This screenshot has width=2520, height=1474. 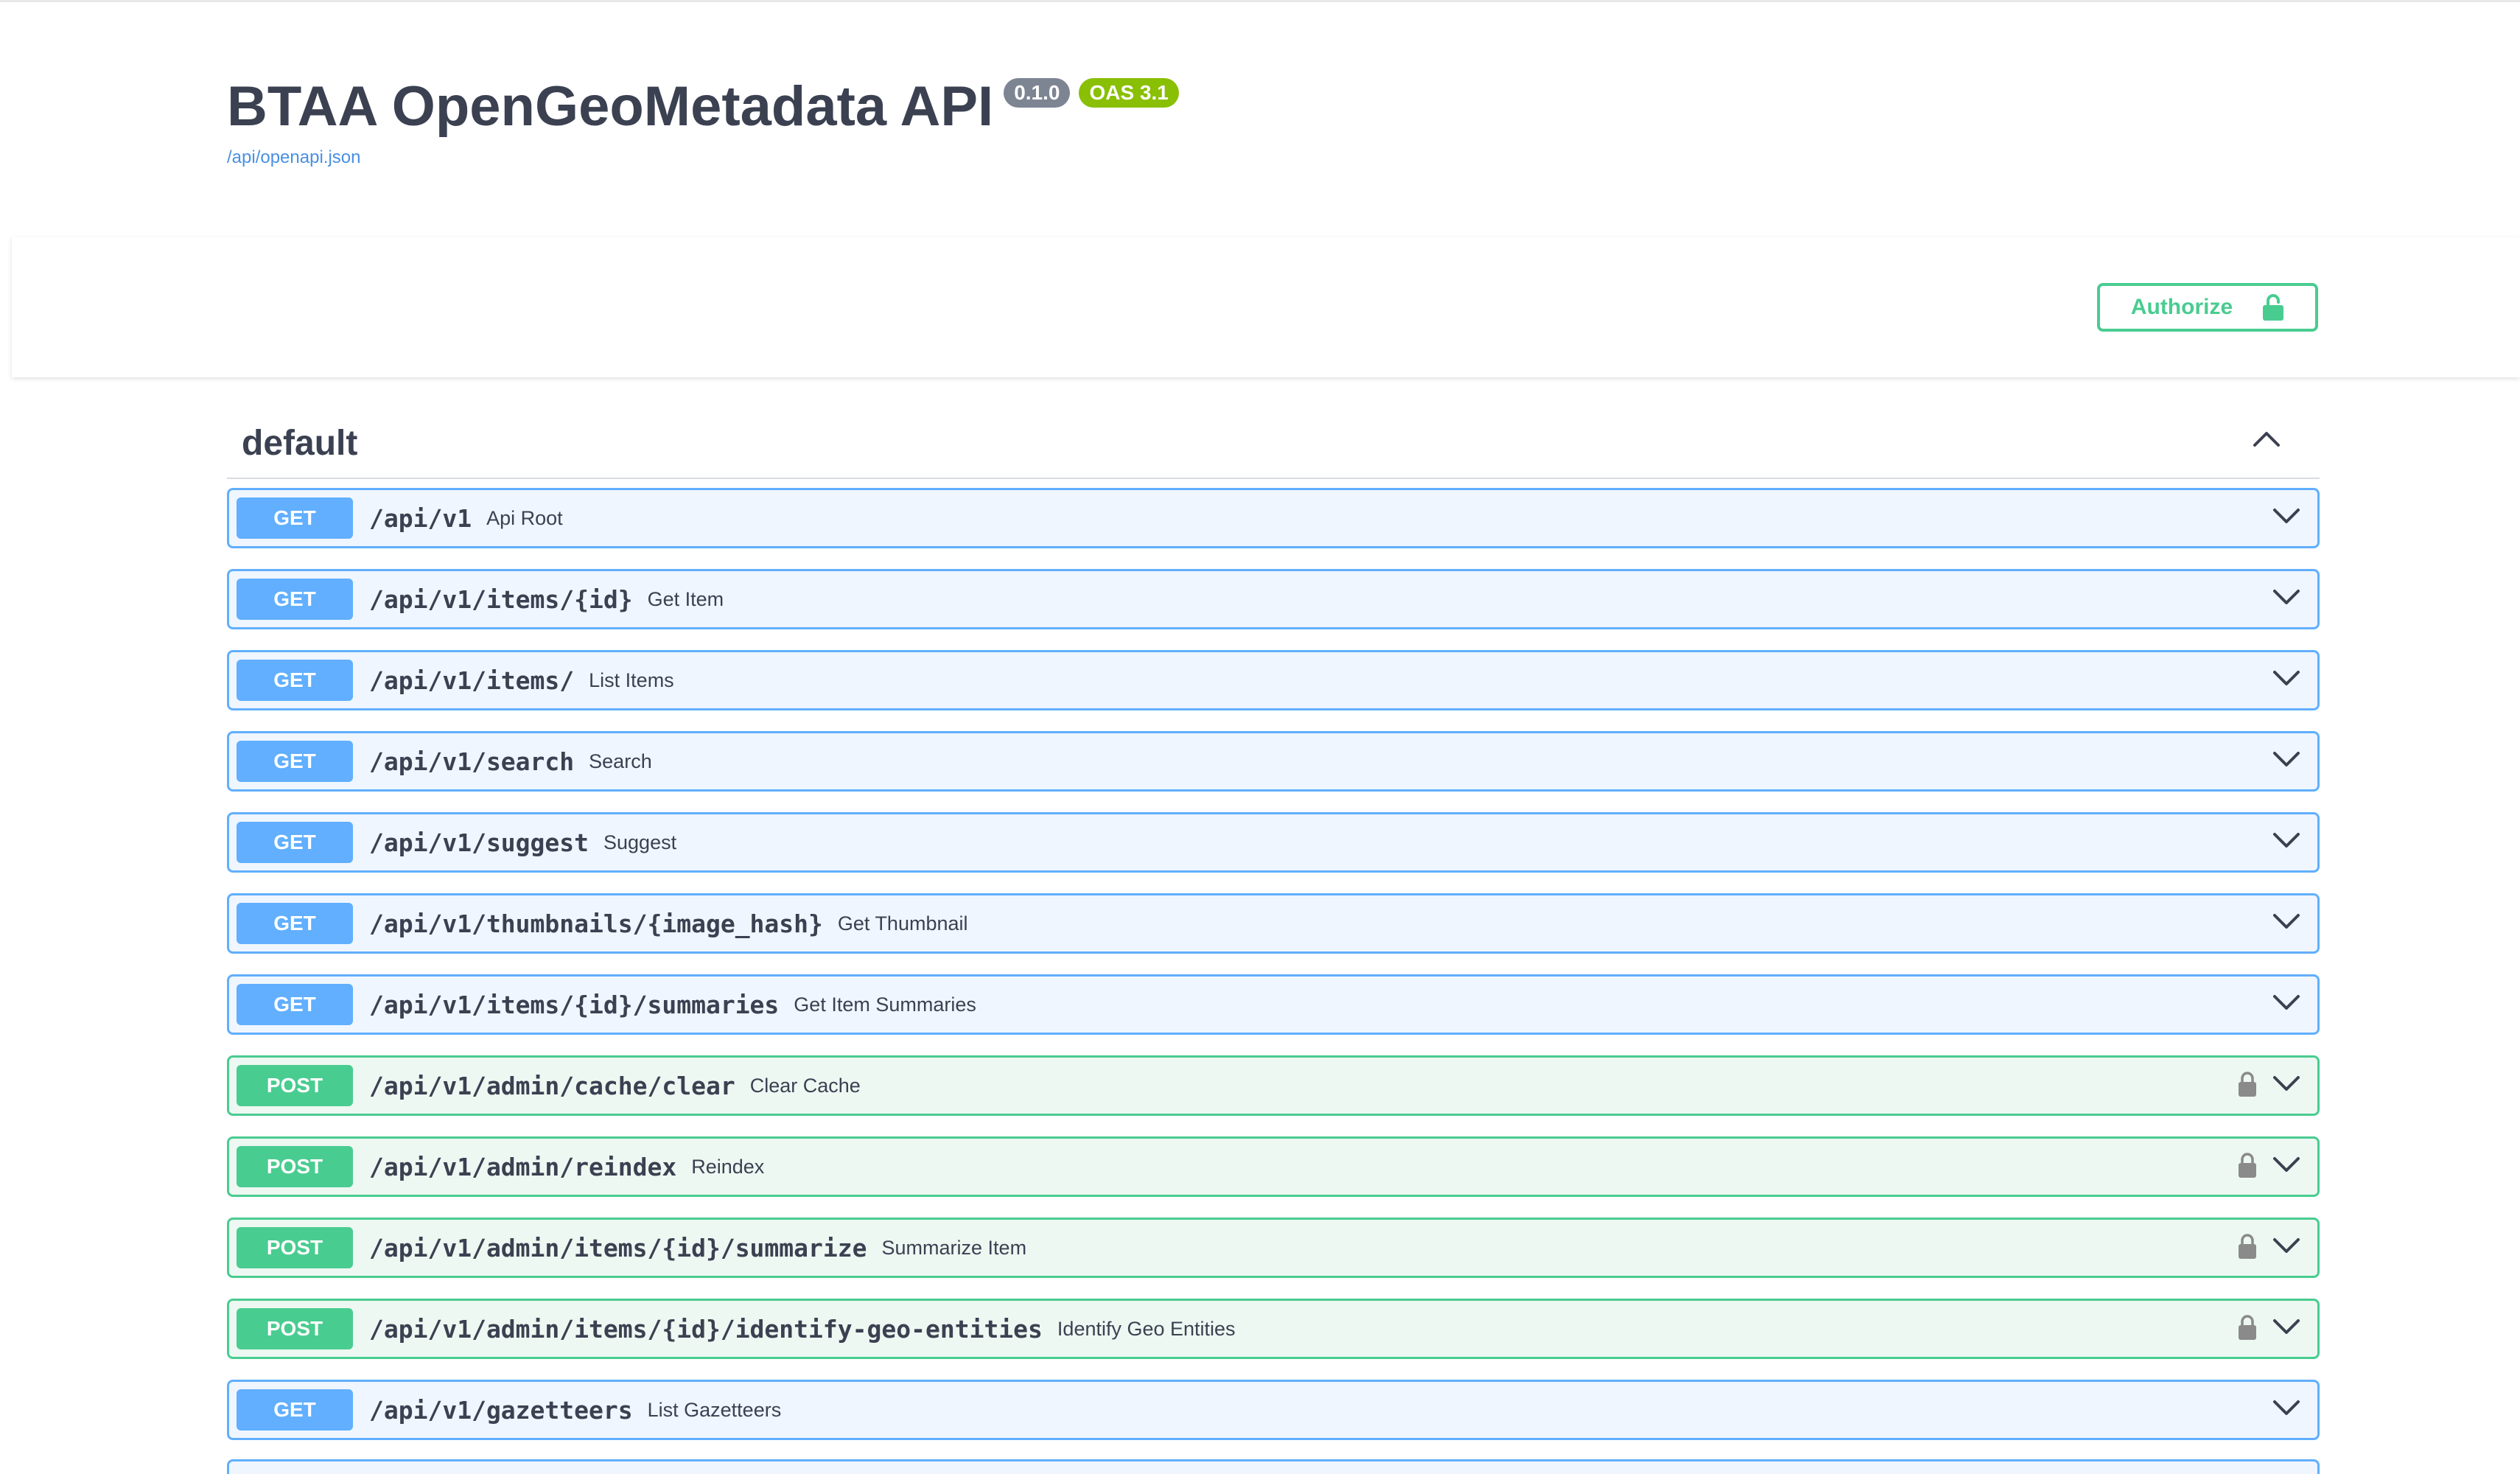 What do you see at coordinates (1273, 446) in the screenshot?
I see `tag-section-default: default` at bounding box center [1273, 446].